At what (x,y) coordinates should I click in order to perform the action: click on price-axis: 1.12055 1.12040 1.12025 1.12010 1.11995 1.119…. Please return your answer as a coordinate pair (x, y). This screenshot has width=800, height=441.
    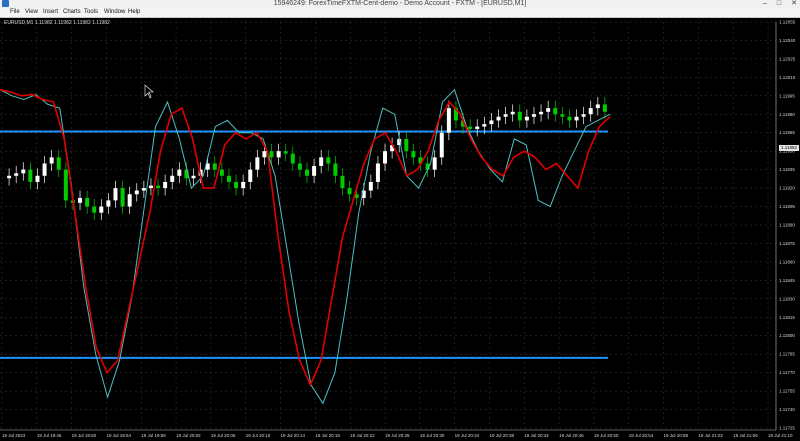
    Looking at the image, I should click on (785, 225).